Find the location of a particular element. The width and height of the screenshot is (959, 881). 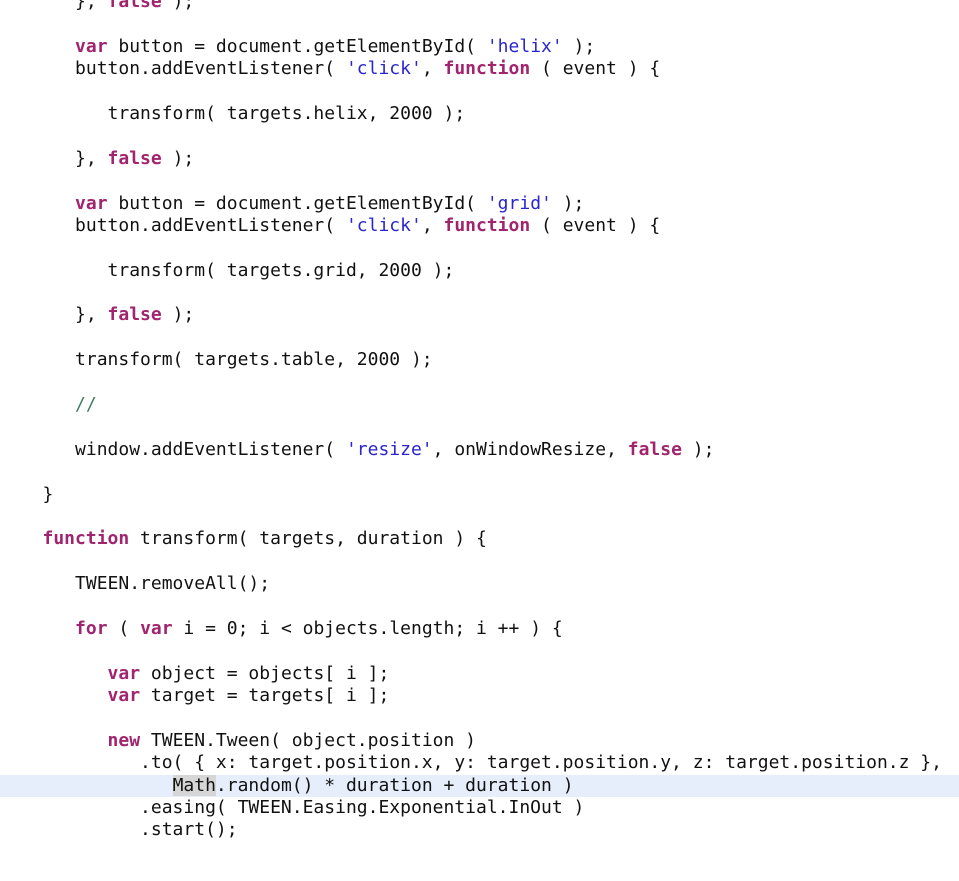

code-token-plain: i = 0; i < objects.length; i ++ ) { is located at coordinates (367, 628).